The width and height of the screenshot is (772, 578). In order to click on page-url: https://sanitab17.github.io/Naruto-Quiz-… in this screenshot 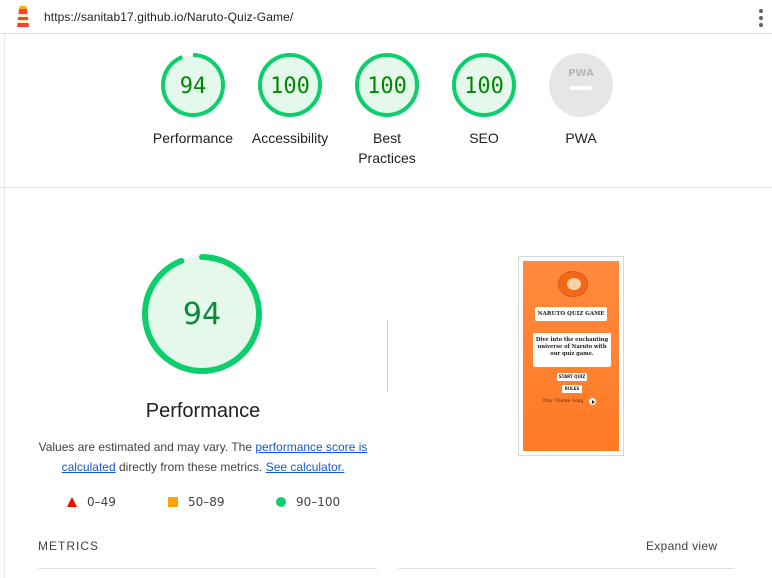, I will do `click(168, 17)`.